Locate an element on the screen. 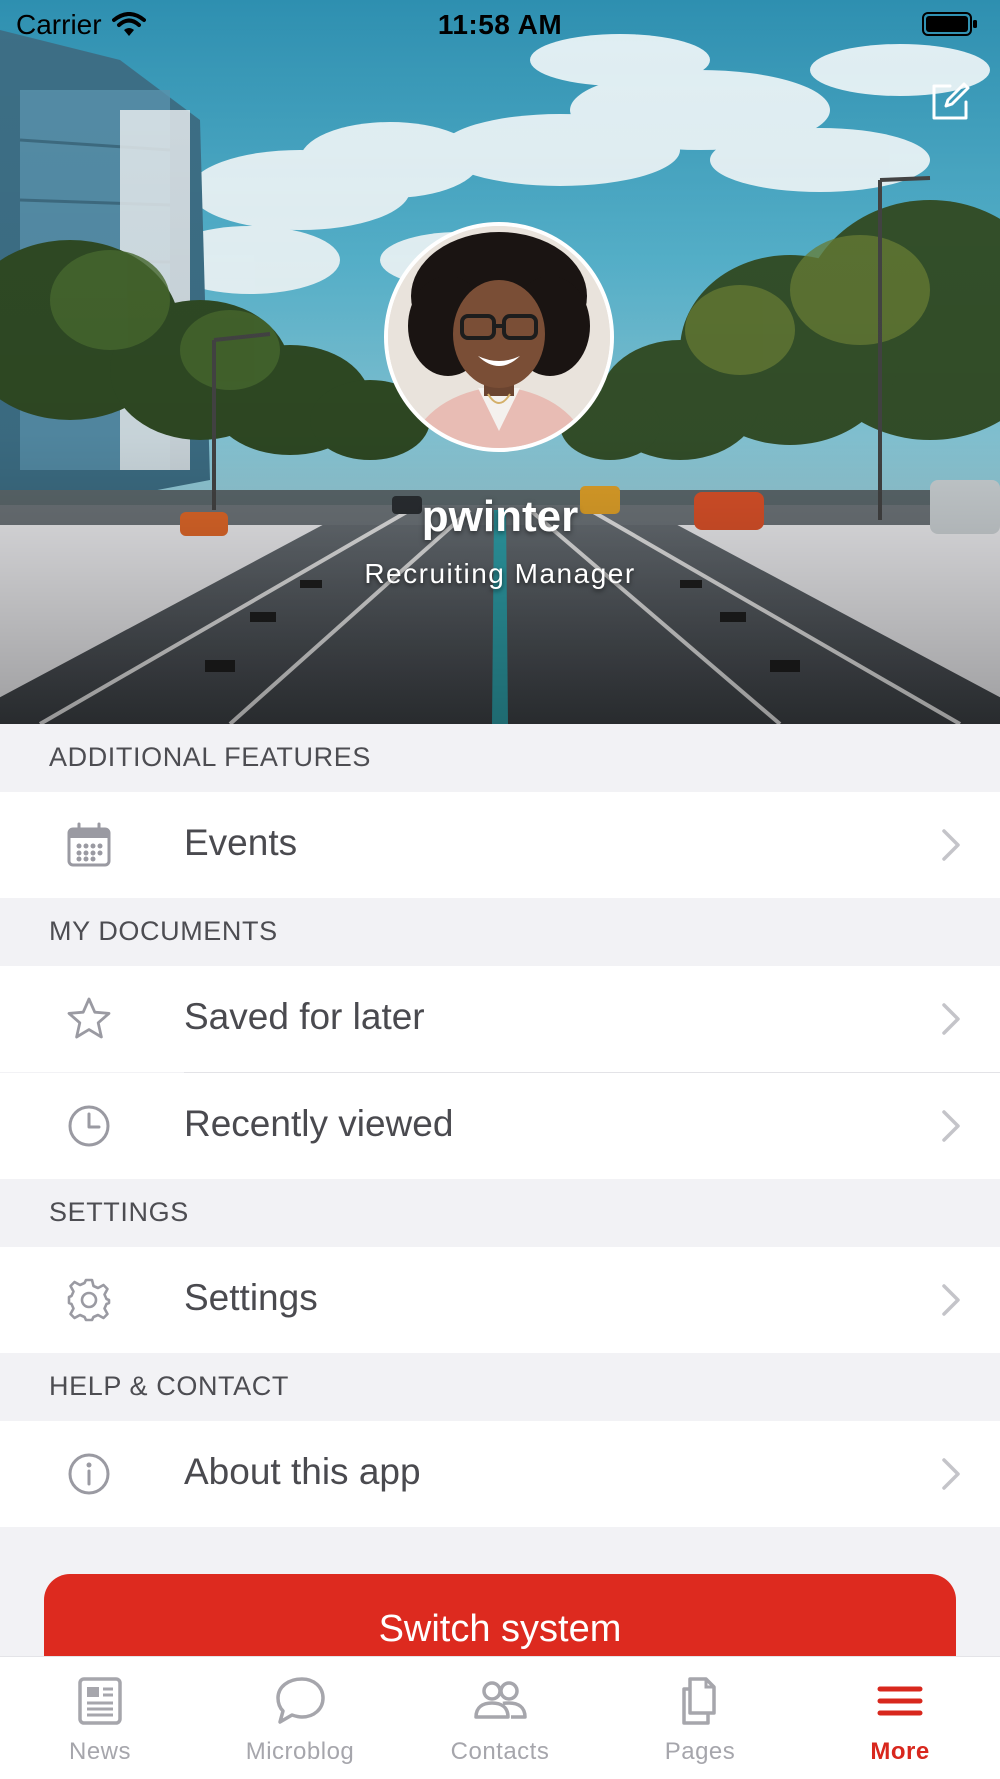 The image size is (1000, 1779). contacts-icon is located at coordinates (500, 1700).